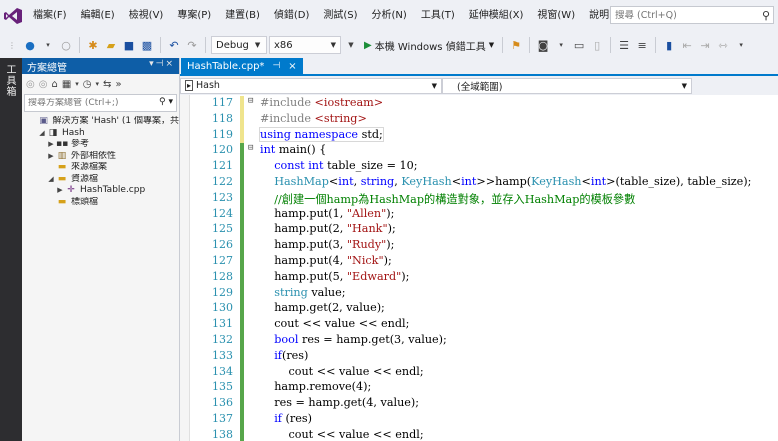  I want to click on screenshot-icon: ◙, so click(543, 45).